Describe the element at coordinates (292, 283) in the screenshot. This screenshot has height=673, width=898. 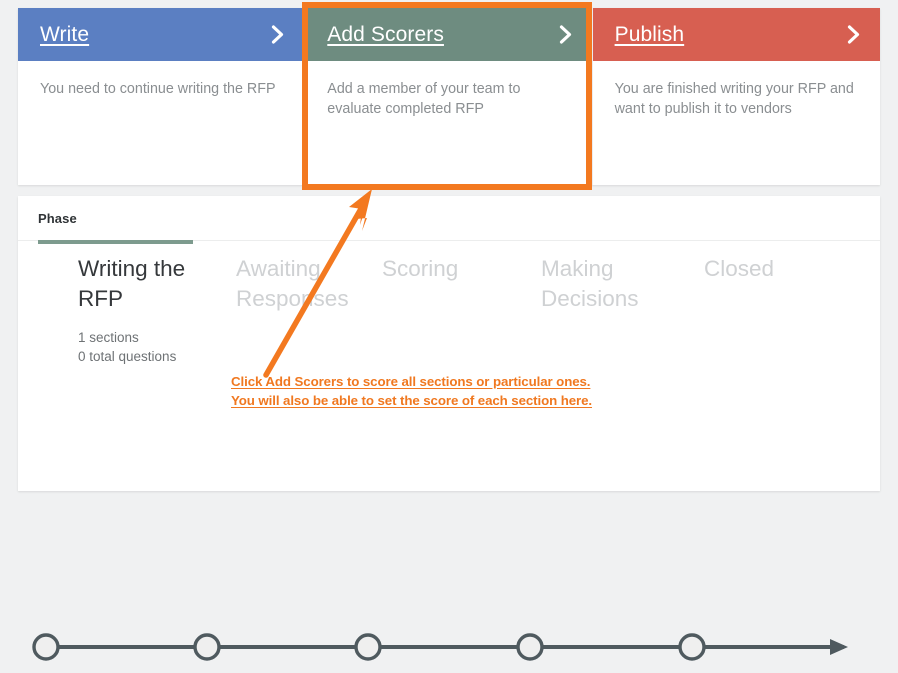
I see `phase-item-label: Awaiting Responses` at that location.